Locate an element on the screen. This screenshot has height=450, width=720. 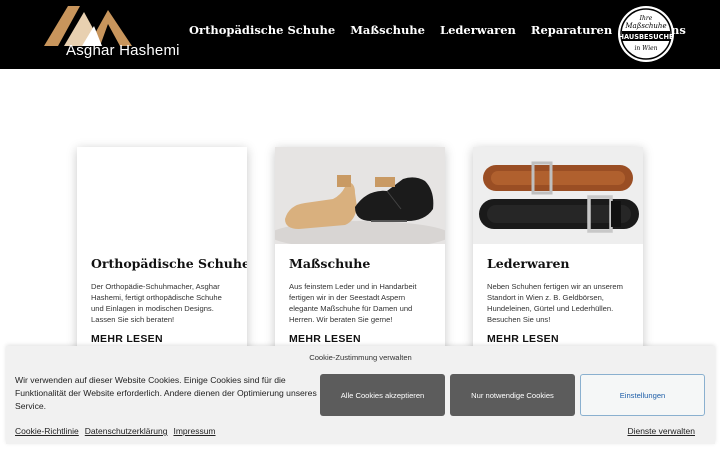
card-title: Maßschuhe is located at coordinates (330, 263).